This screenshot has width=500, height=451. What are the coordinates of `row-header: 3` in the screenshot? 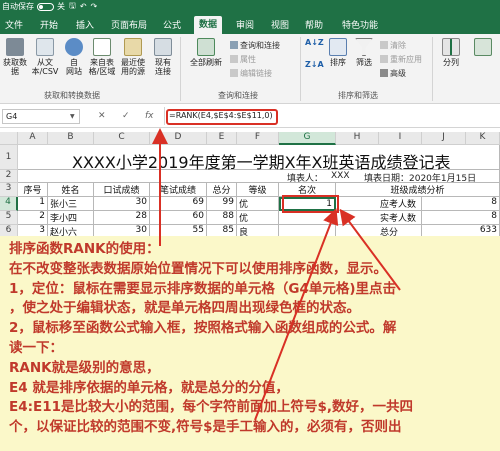 It's located at (9, 190).